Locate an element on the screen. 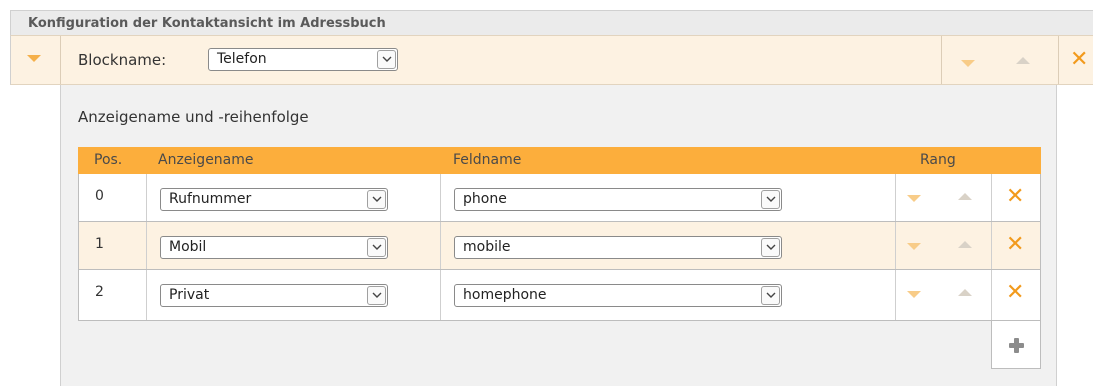 This screenshot has width=1093, height=386. display-name-select: Privat is located at coordinates (274, 295).